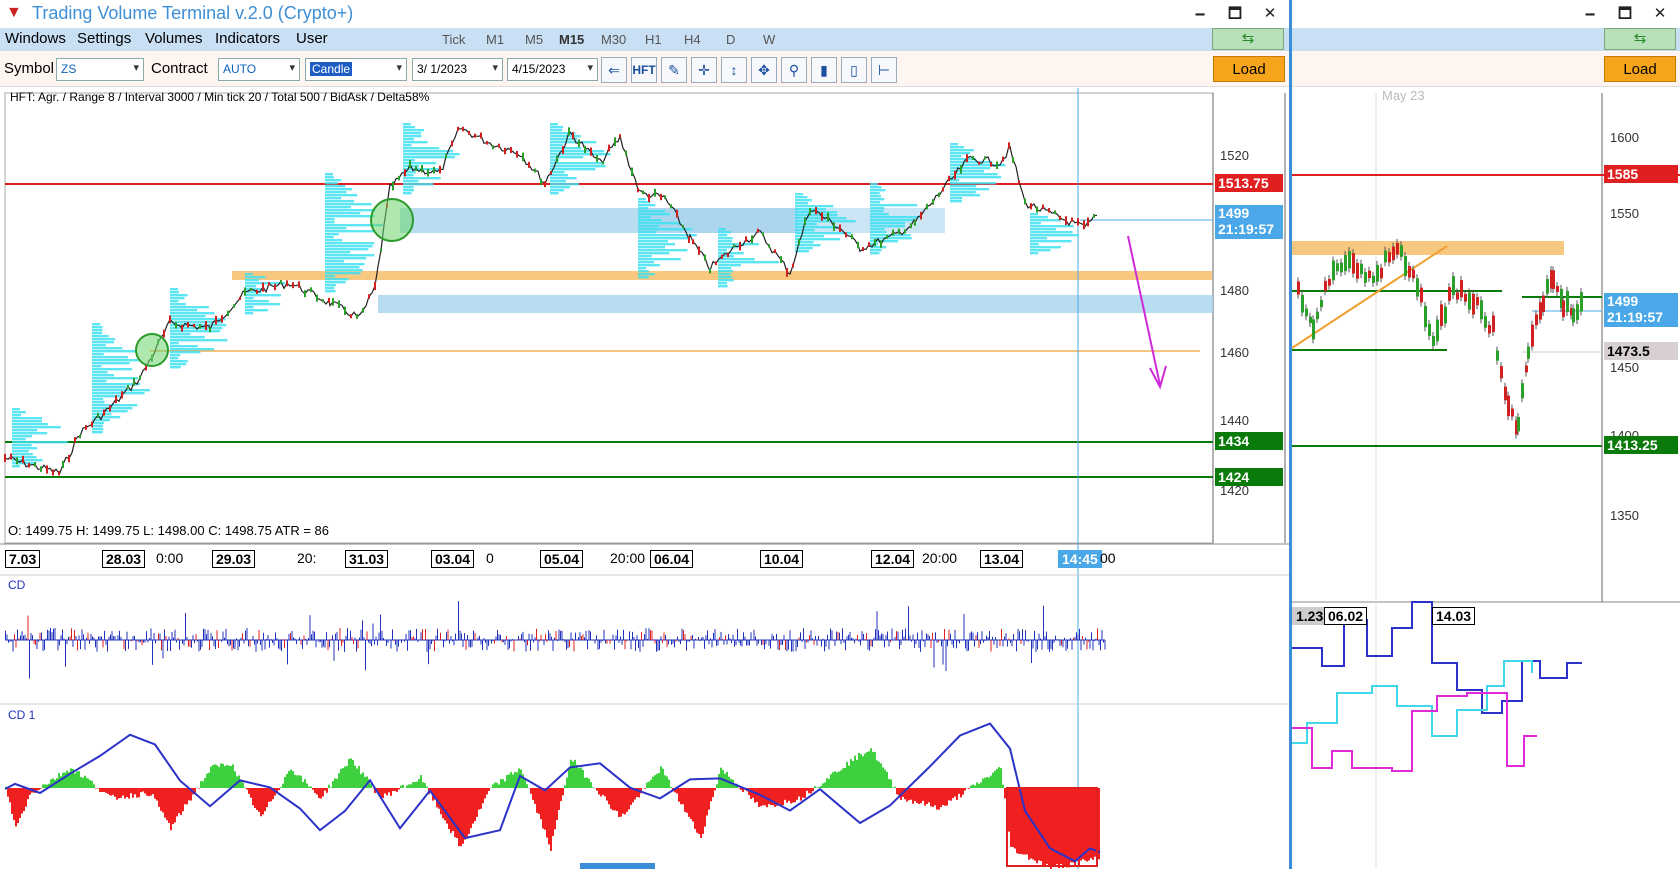 This screenshot has width=1680, height=869. I want to click on tf-m15: M15, so click(571, 39).